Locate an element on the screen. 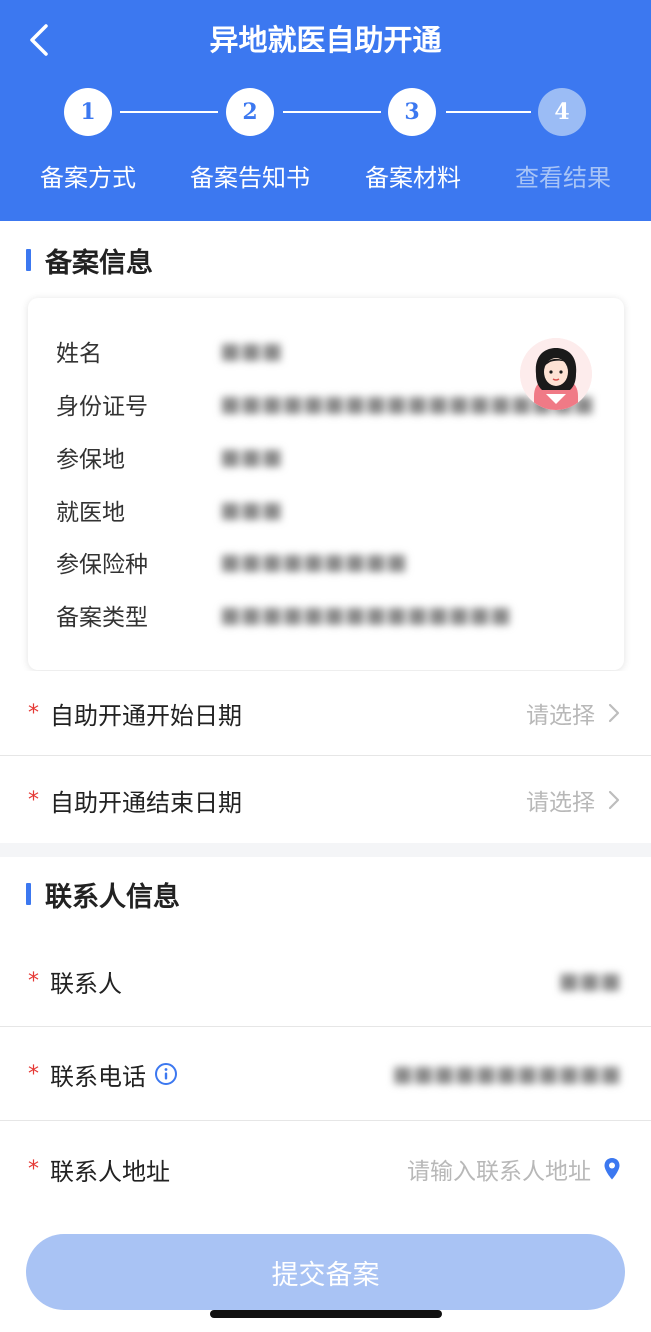  end-date-placeholder: 请选择 is located at coordinates (560, 803).